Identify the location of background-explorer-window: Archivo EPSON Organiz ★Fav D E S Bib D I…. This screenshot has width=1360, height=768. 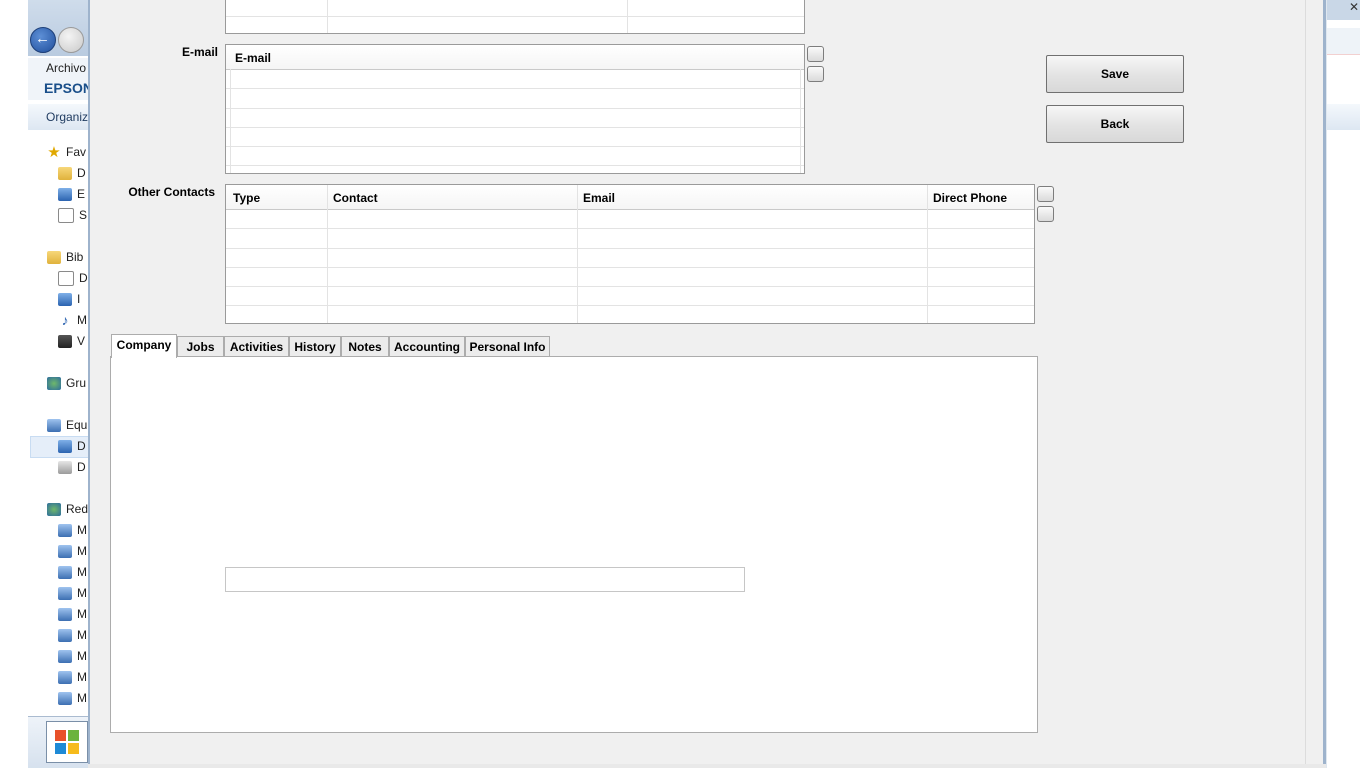
(45, 384).